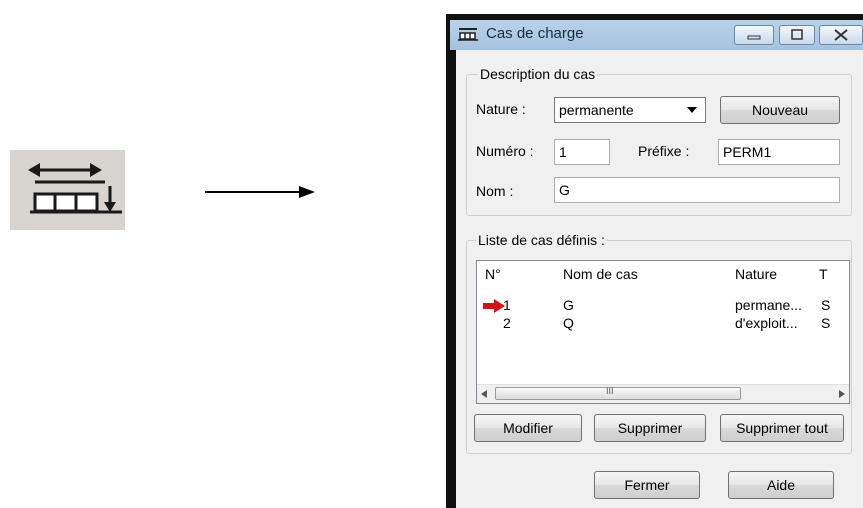 This screenshot has height=508, width=863. I want to click on scrollbar-thumb: III, so click(618, 393).